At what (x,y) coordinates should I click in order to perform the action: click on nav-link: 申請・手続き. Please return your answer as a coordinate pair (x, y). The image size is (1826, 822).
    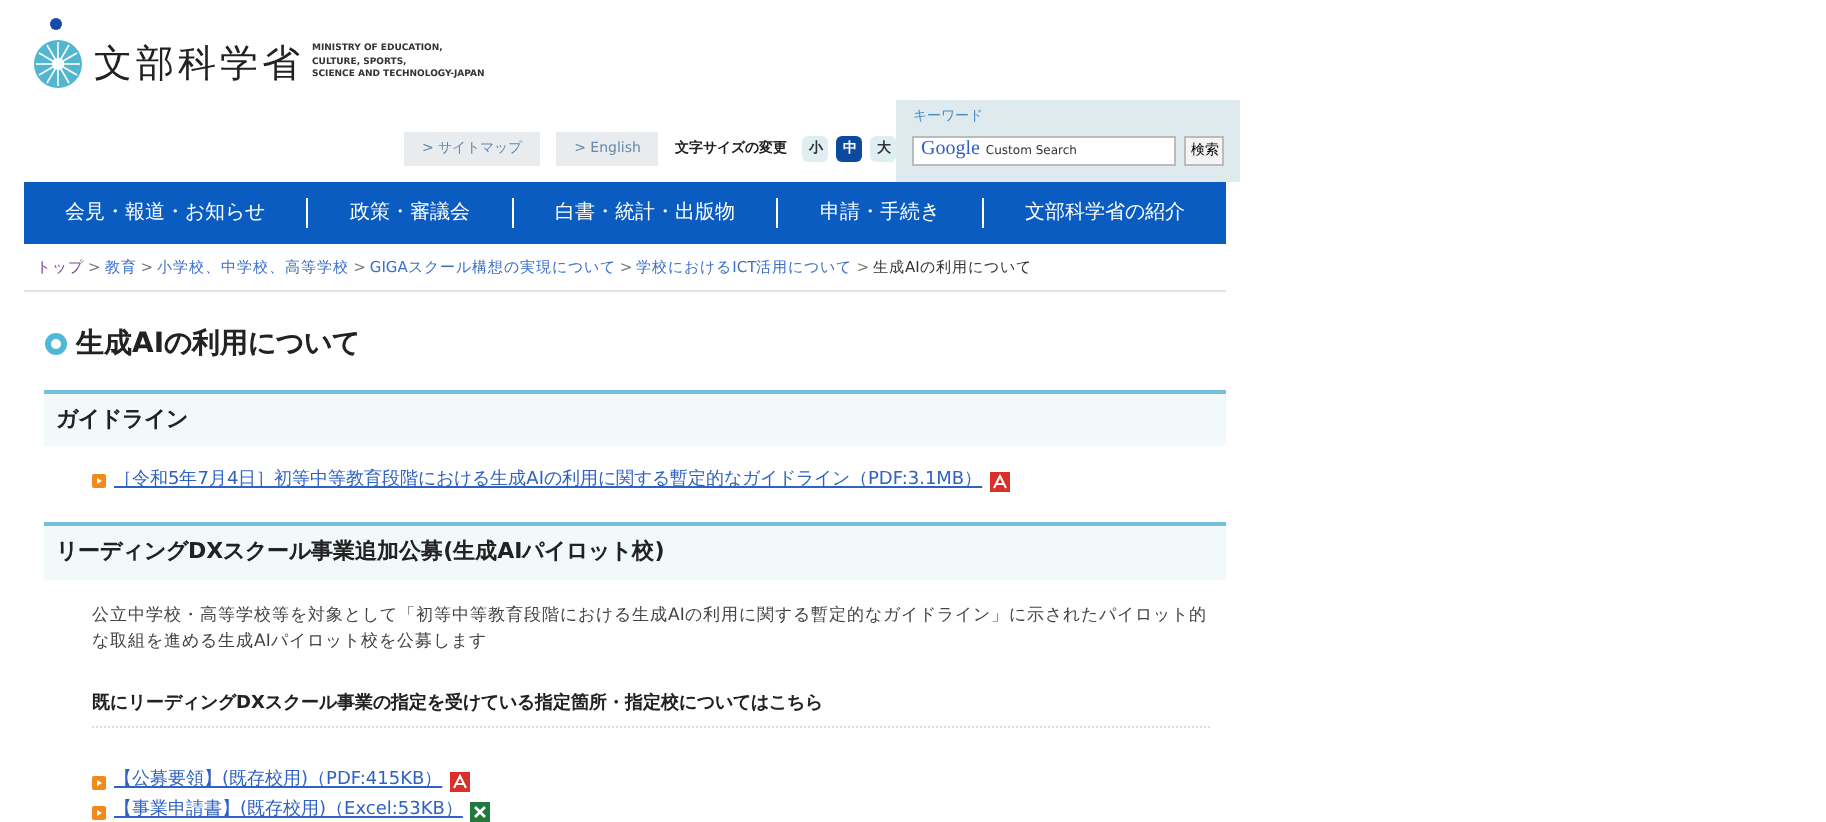
    Looking at the image, I should click on (880, 212).